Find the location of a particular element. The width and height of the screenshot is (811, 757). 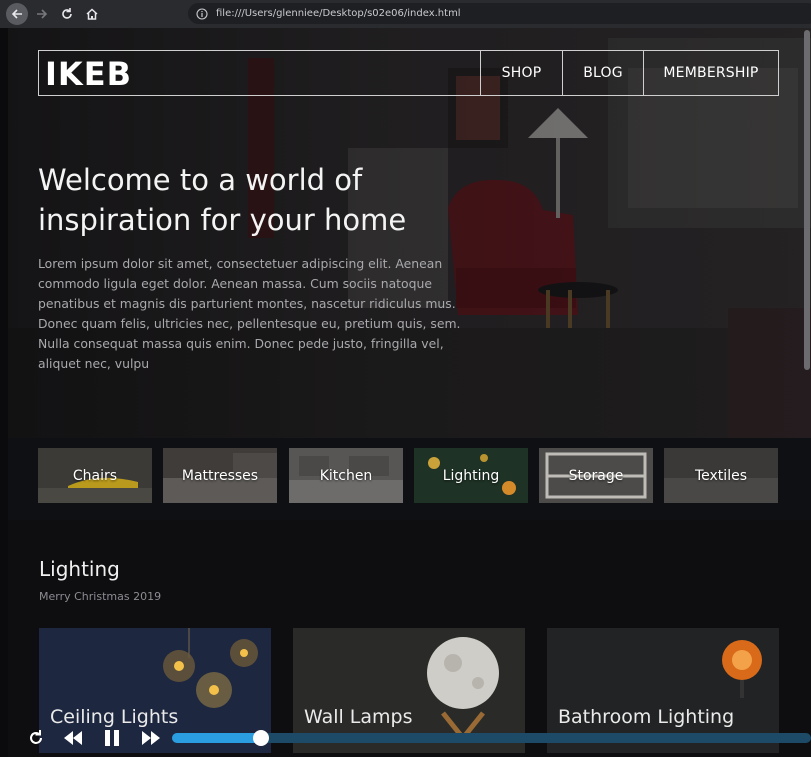

category-label: Textiles is located at coordinates (720, 475).